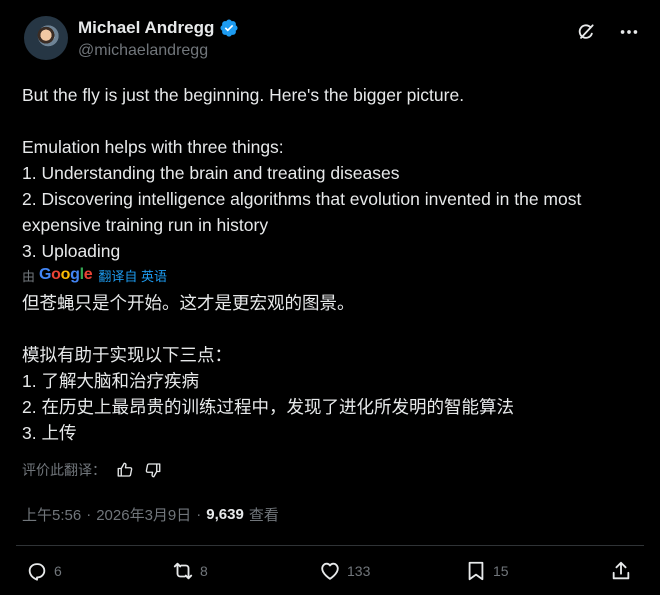  I want to click on share-button, so click(621, 571).